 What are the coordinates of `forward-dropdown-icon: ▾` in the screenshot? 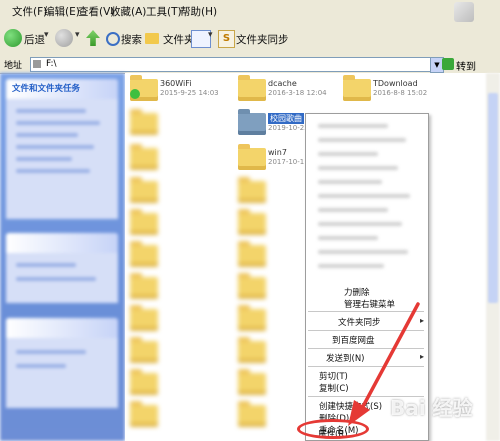 It's located at (77, 35).